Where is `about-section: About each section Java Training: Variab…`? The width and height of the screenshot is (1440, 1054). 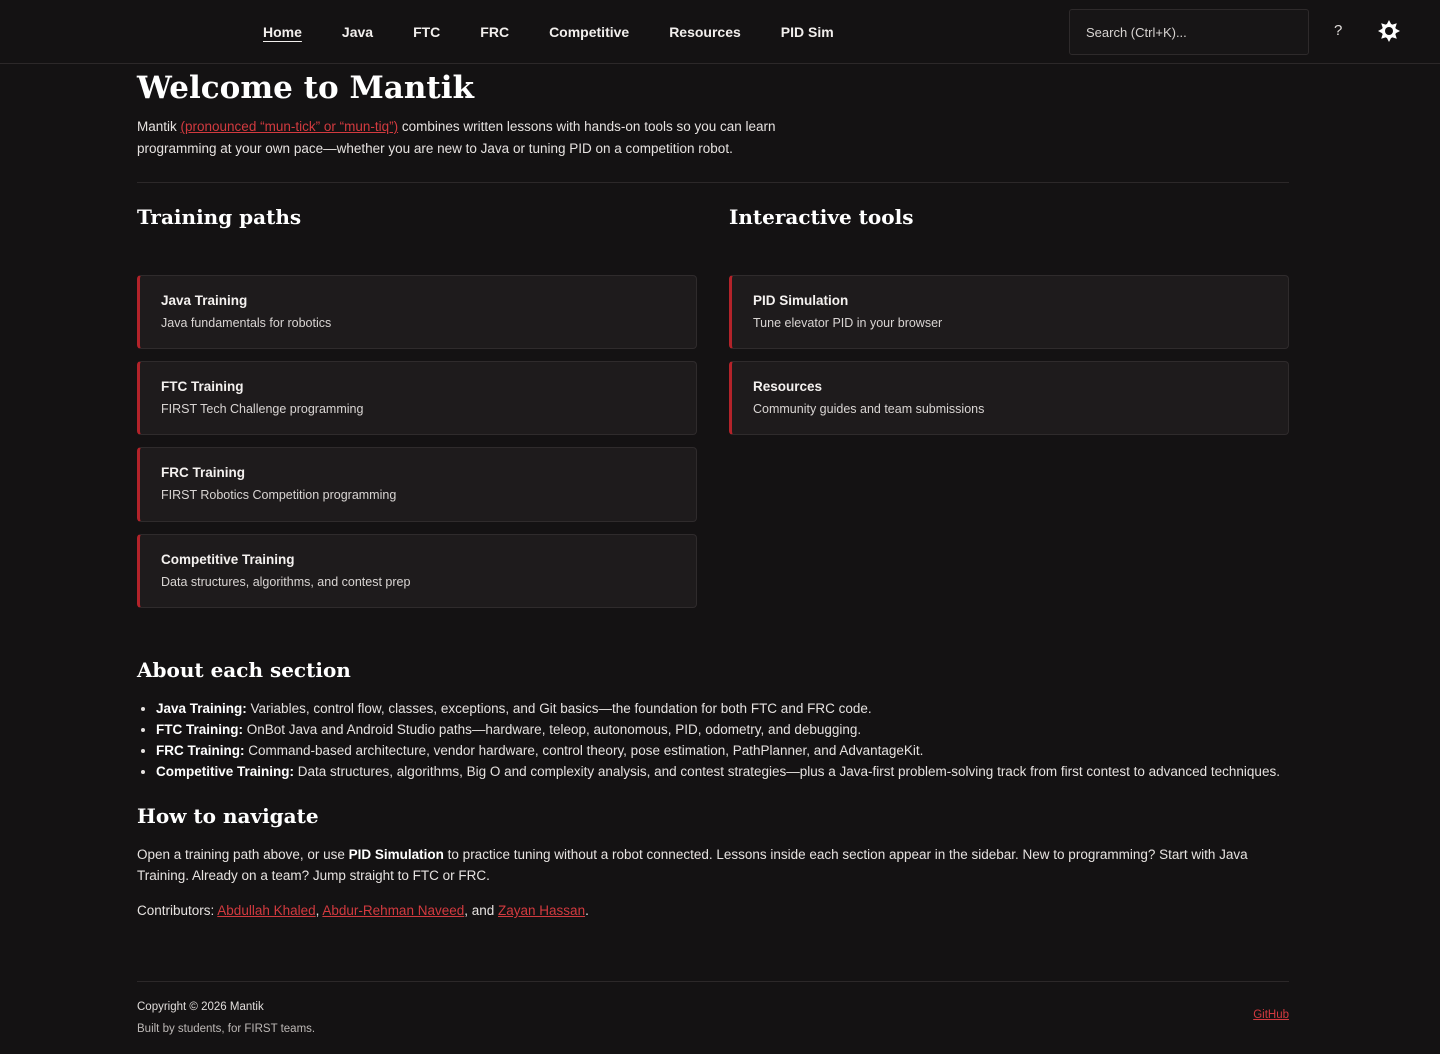 about-section: About each section Java Training: Variab… is located at coordinates (713, 719).